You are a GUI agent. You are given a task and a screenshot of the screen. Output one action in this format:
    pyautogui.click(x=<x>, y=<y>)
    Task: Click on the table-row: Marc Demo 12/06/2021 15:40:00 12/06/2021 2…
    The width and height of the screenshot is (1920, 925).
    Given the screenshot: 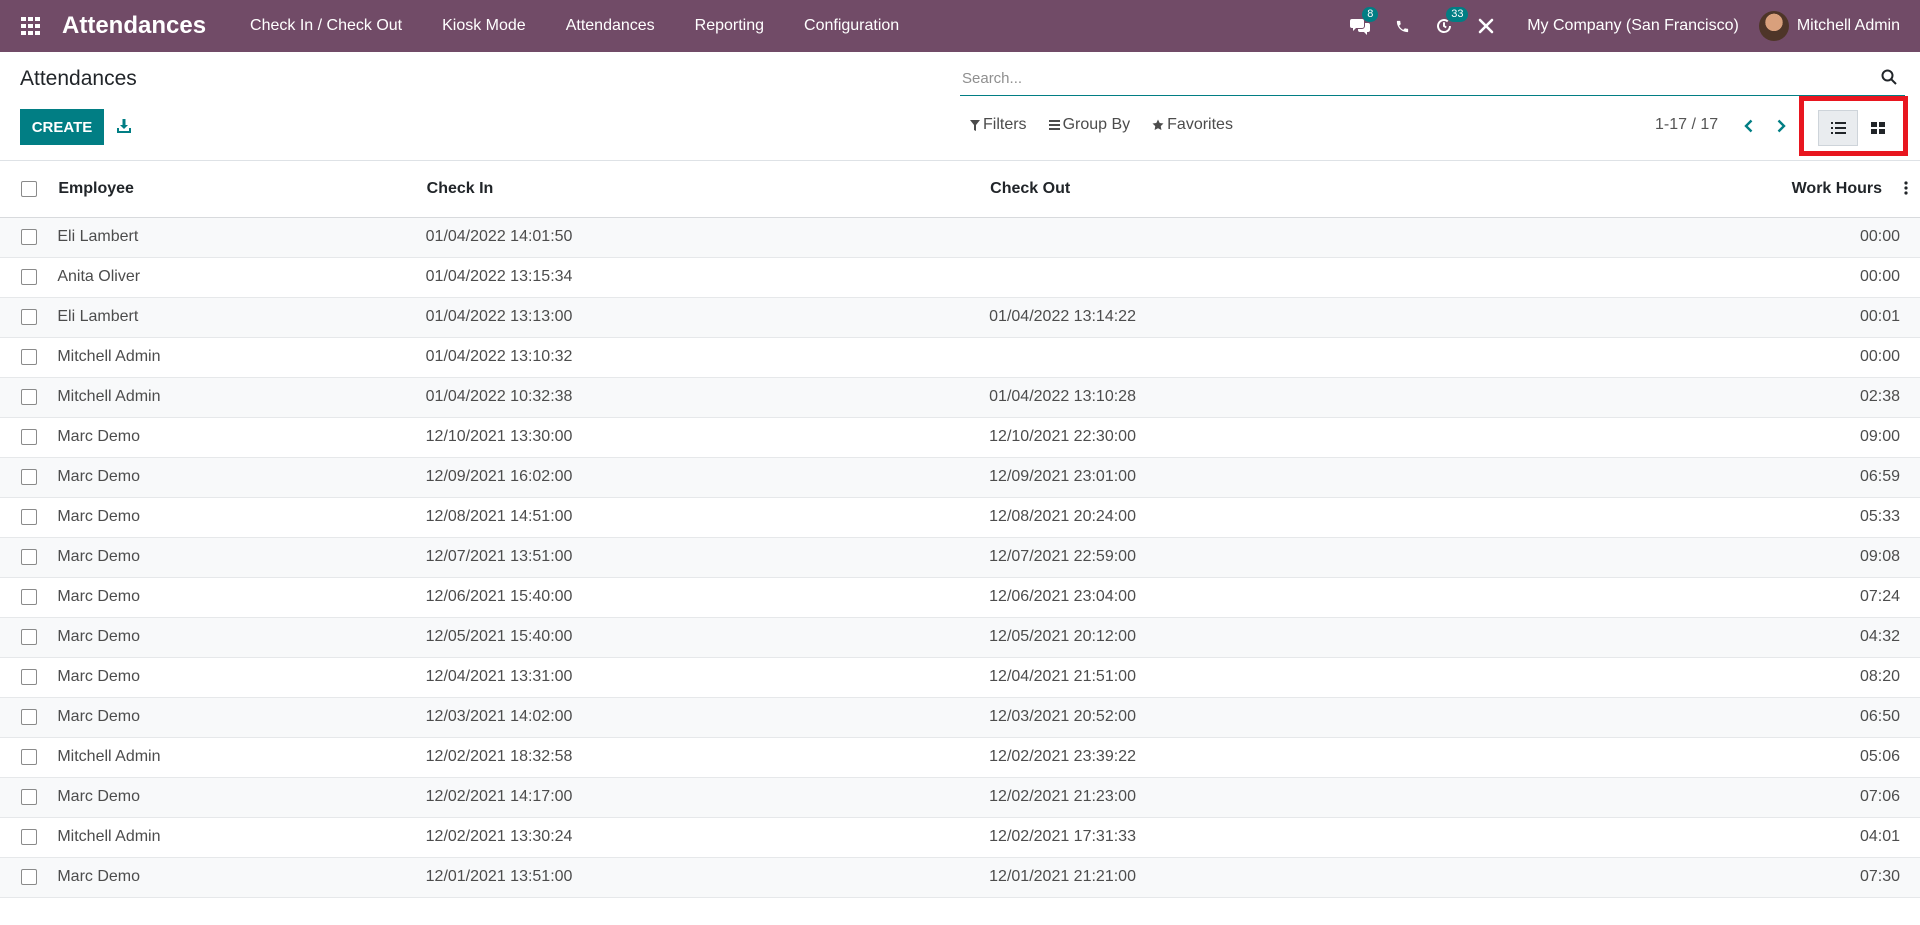 What is the action you would take?
    pyautogui.click(x=960, y=597)
    